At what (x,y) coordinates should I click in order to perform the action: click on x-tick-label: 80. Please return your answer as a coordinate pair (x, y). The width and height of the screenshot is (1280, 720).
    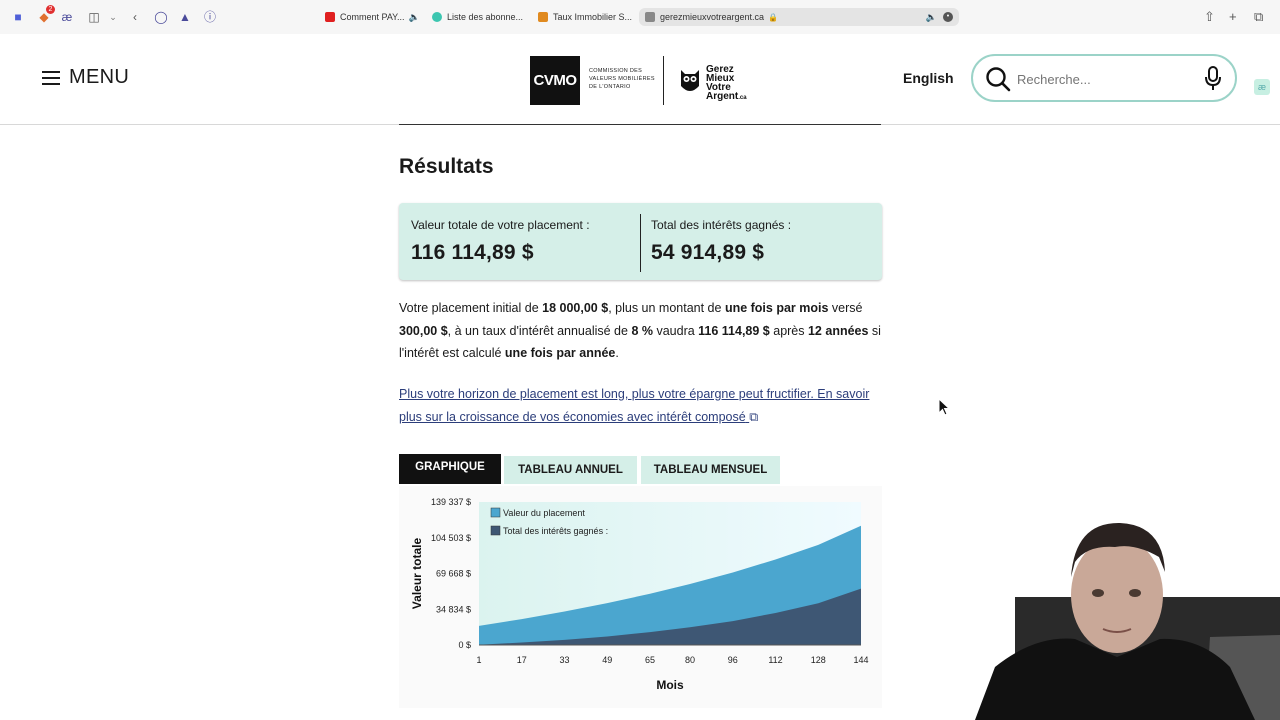
    Looking at the image, I should click on (690, 660).